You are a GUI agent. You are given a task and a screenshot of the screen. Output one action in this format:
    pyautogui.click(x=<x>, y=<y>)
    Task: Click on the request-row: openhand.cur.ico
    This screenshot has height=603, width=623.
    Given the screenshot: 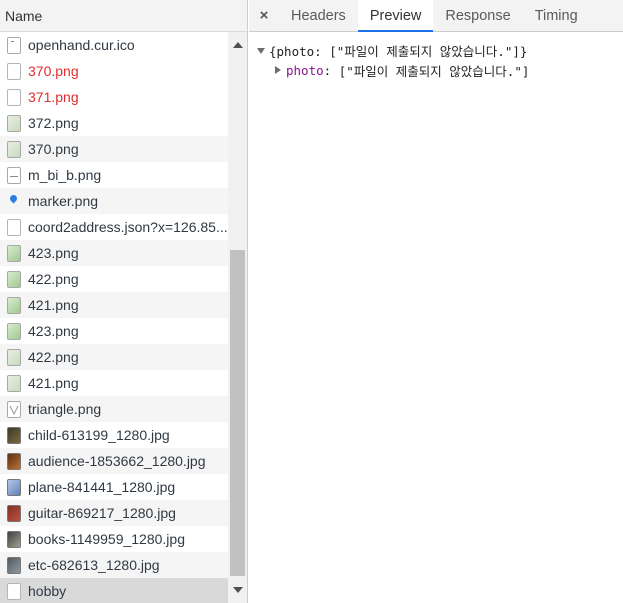 What is the action you would take?
    pyautogui.click(x=114, y=45)
    